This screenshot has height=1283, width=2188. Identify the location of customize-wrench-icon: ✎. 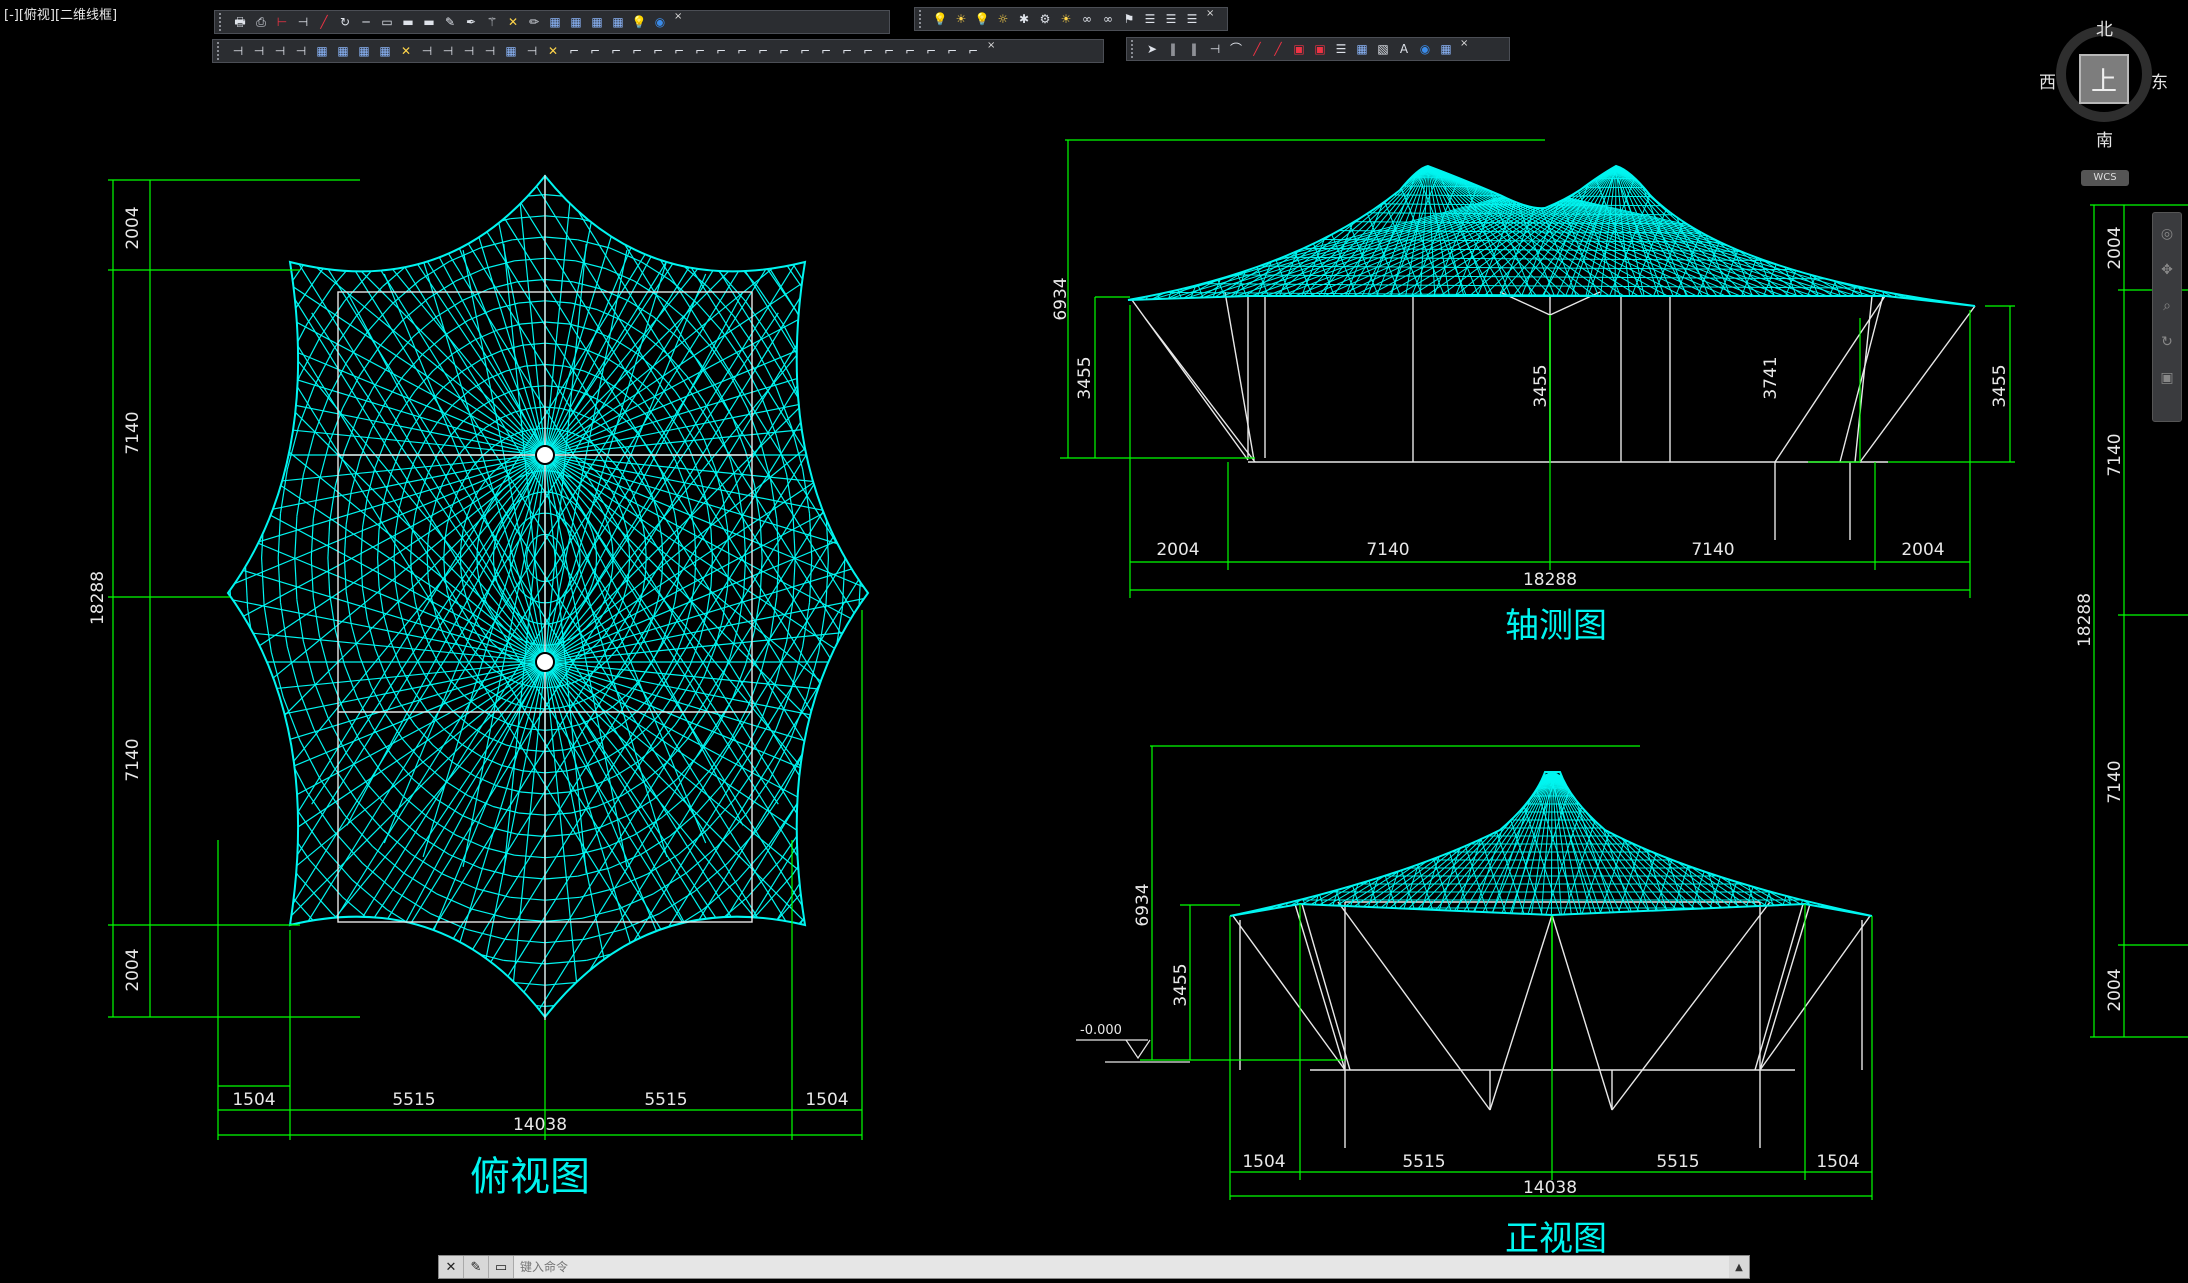
(476, 1267).